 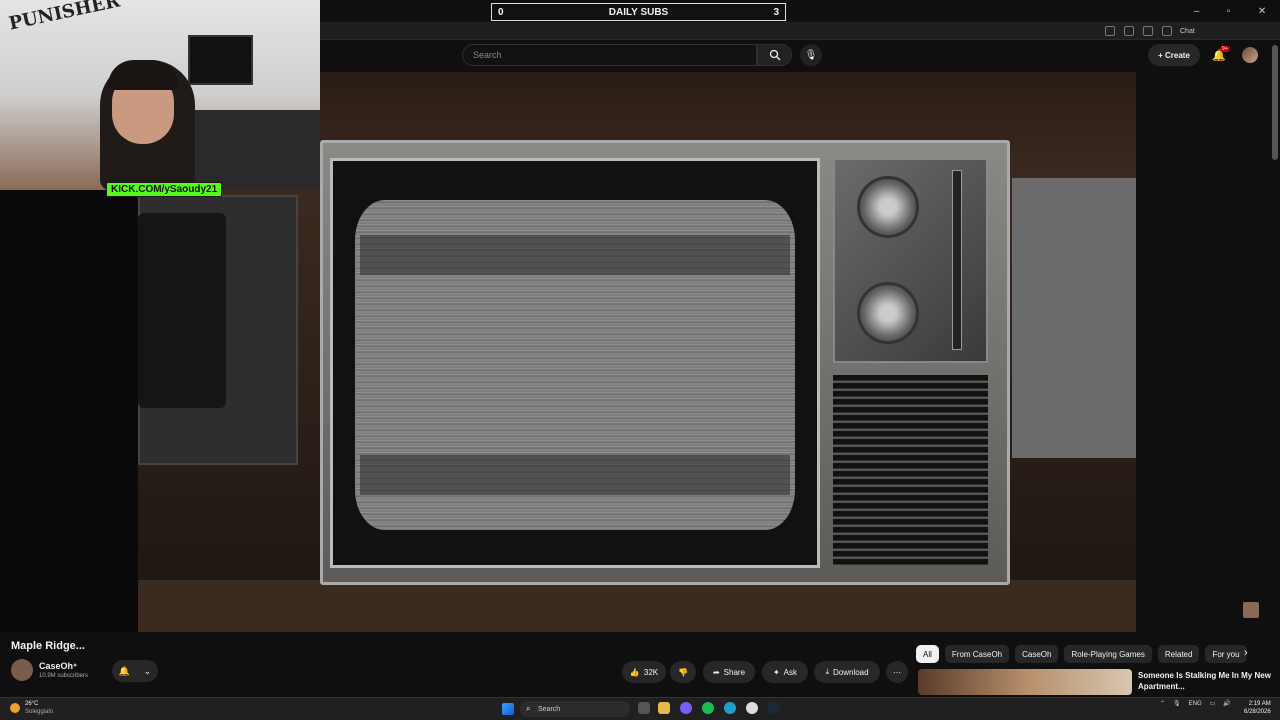 I want to click on webcam-monitor, so click(x=220, y=60).